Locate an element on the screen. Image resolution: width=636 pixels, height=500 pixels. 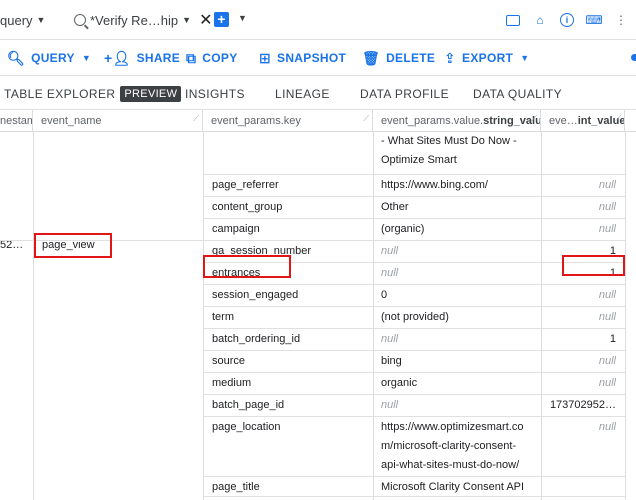
keyboard-icon: ⌨ is located at coordinates (593, 20).